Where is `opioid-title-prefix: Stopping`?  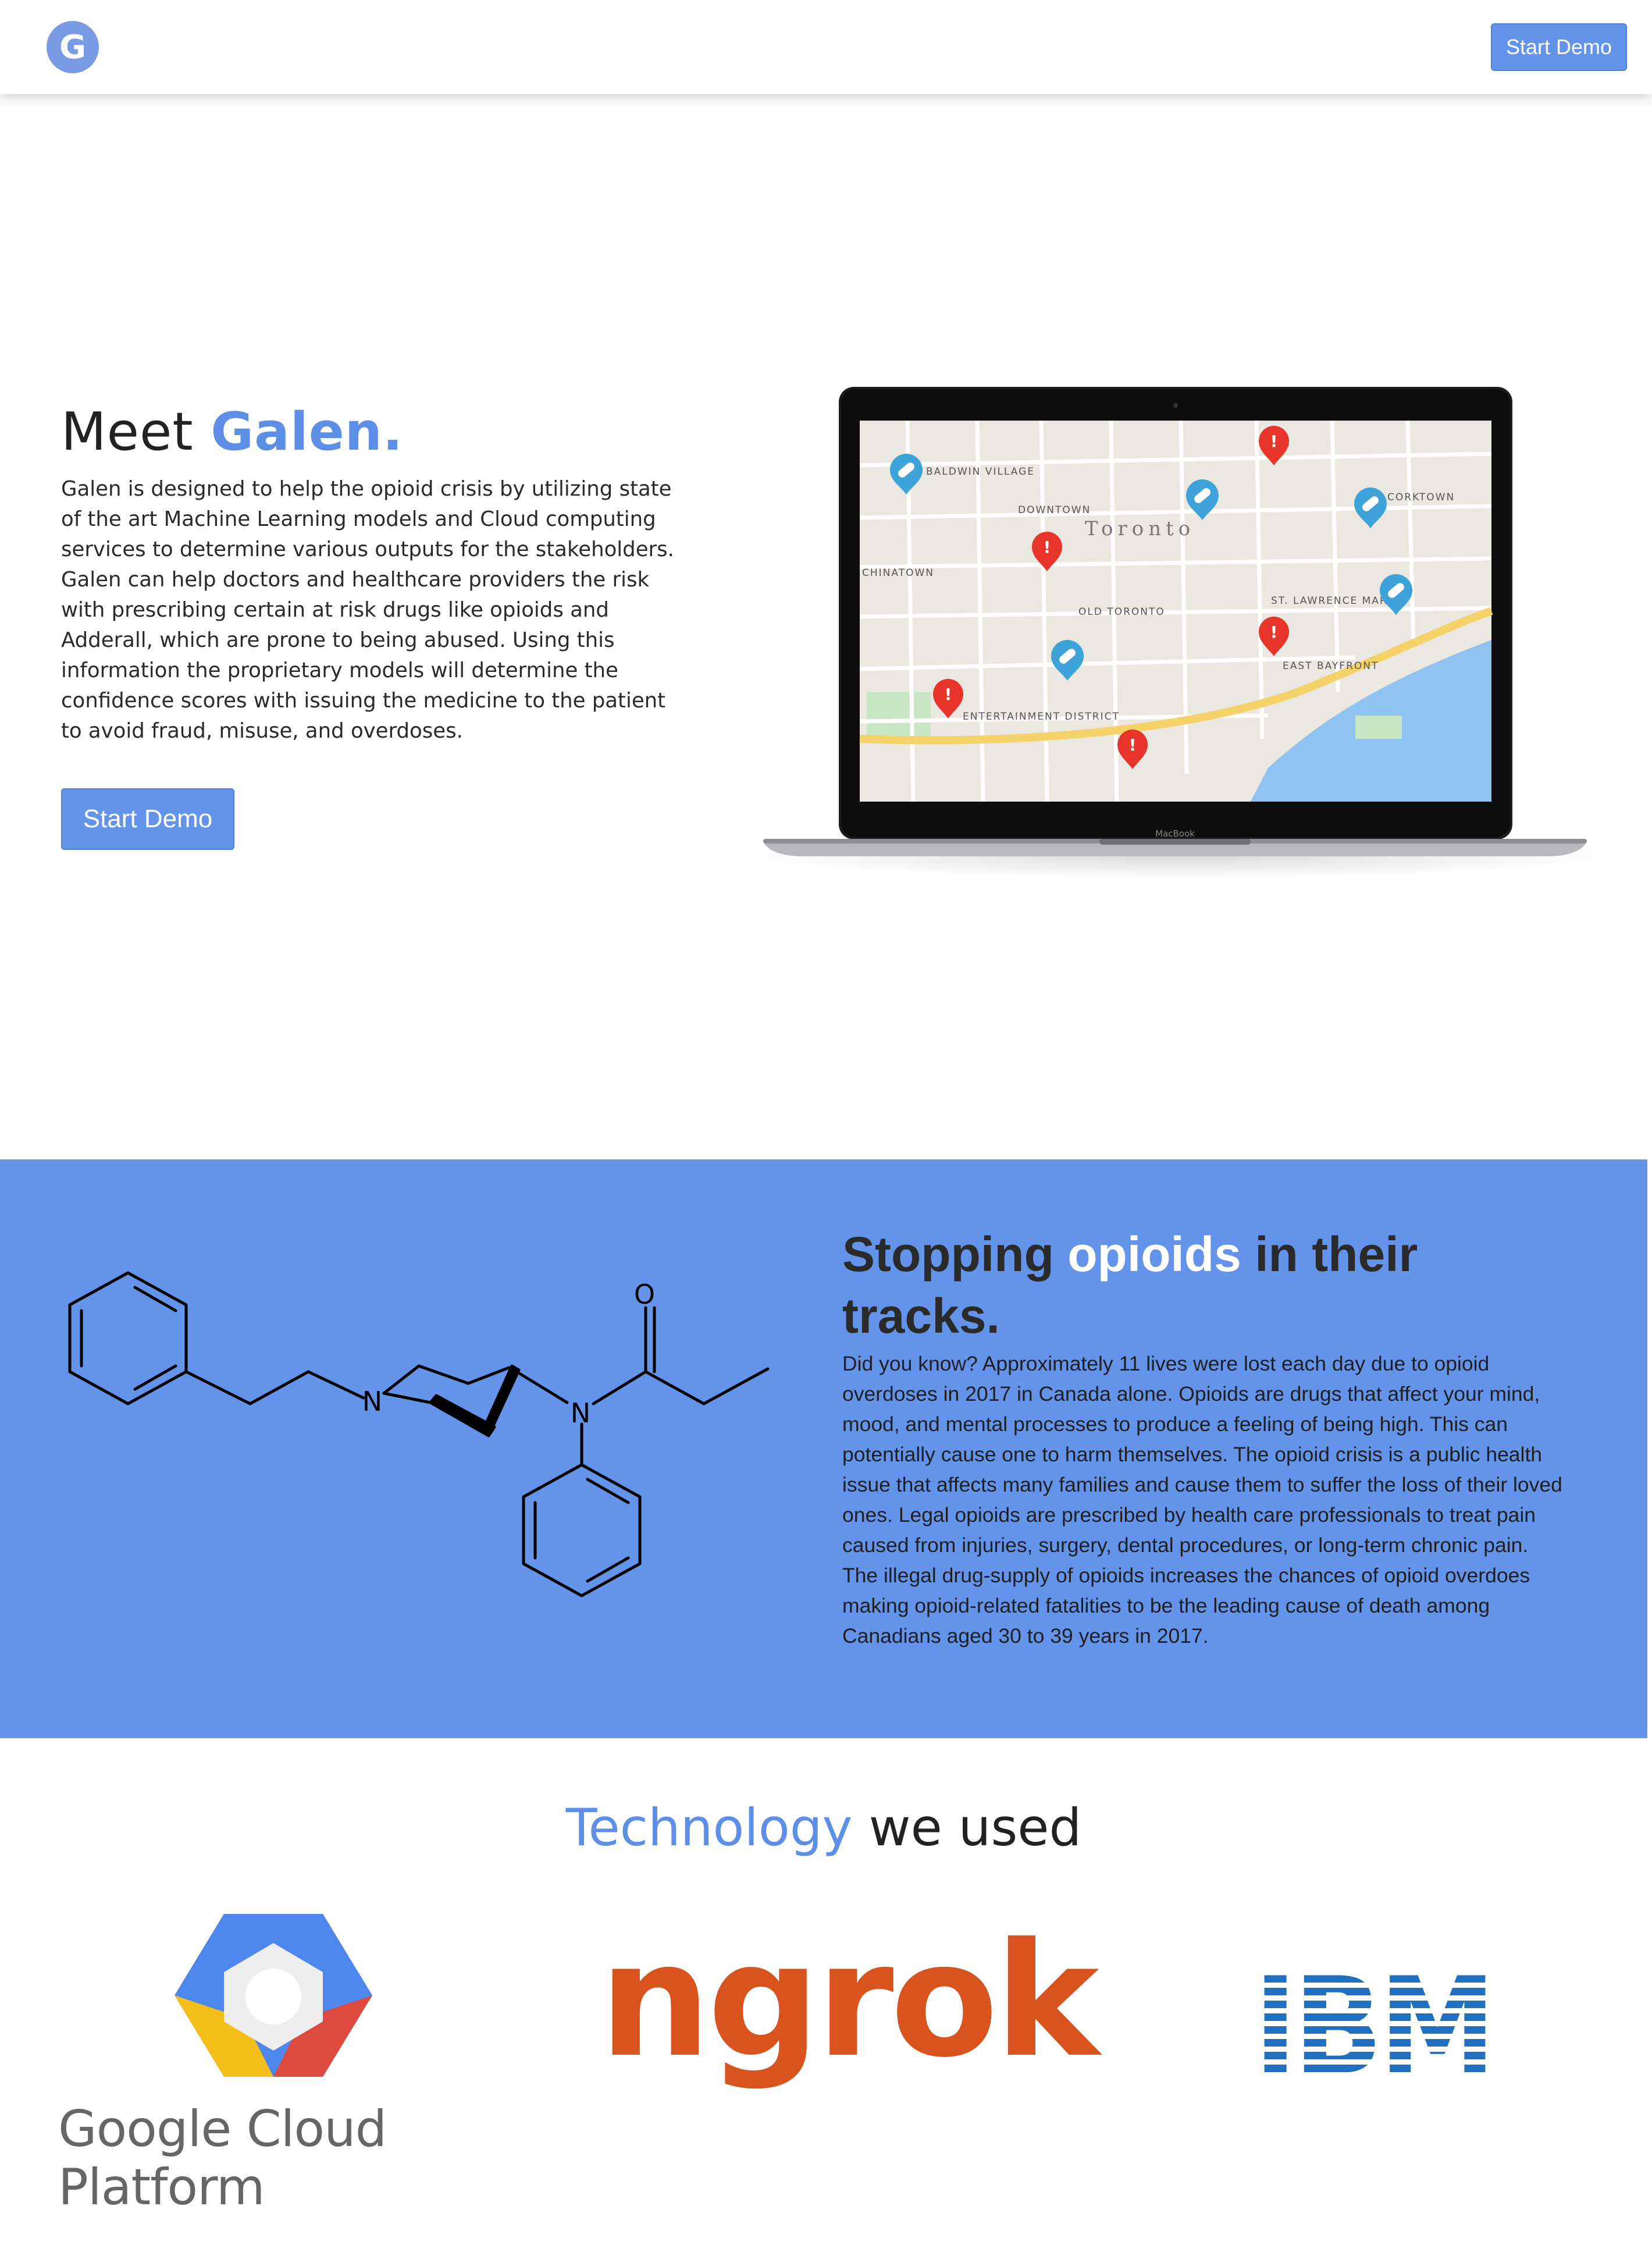
opioid-title-prefix: Stopping is located at coordinates (955, 1255).